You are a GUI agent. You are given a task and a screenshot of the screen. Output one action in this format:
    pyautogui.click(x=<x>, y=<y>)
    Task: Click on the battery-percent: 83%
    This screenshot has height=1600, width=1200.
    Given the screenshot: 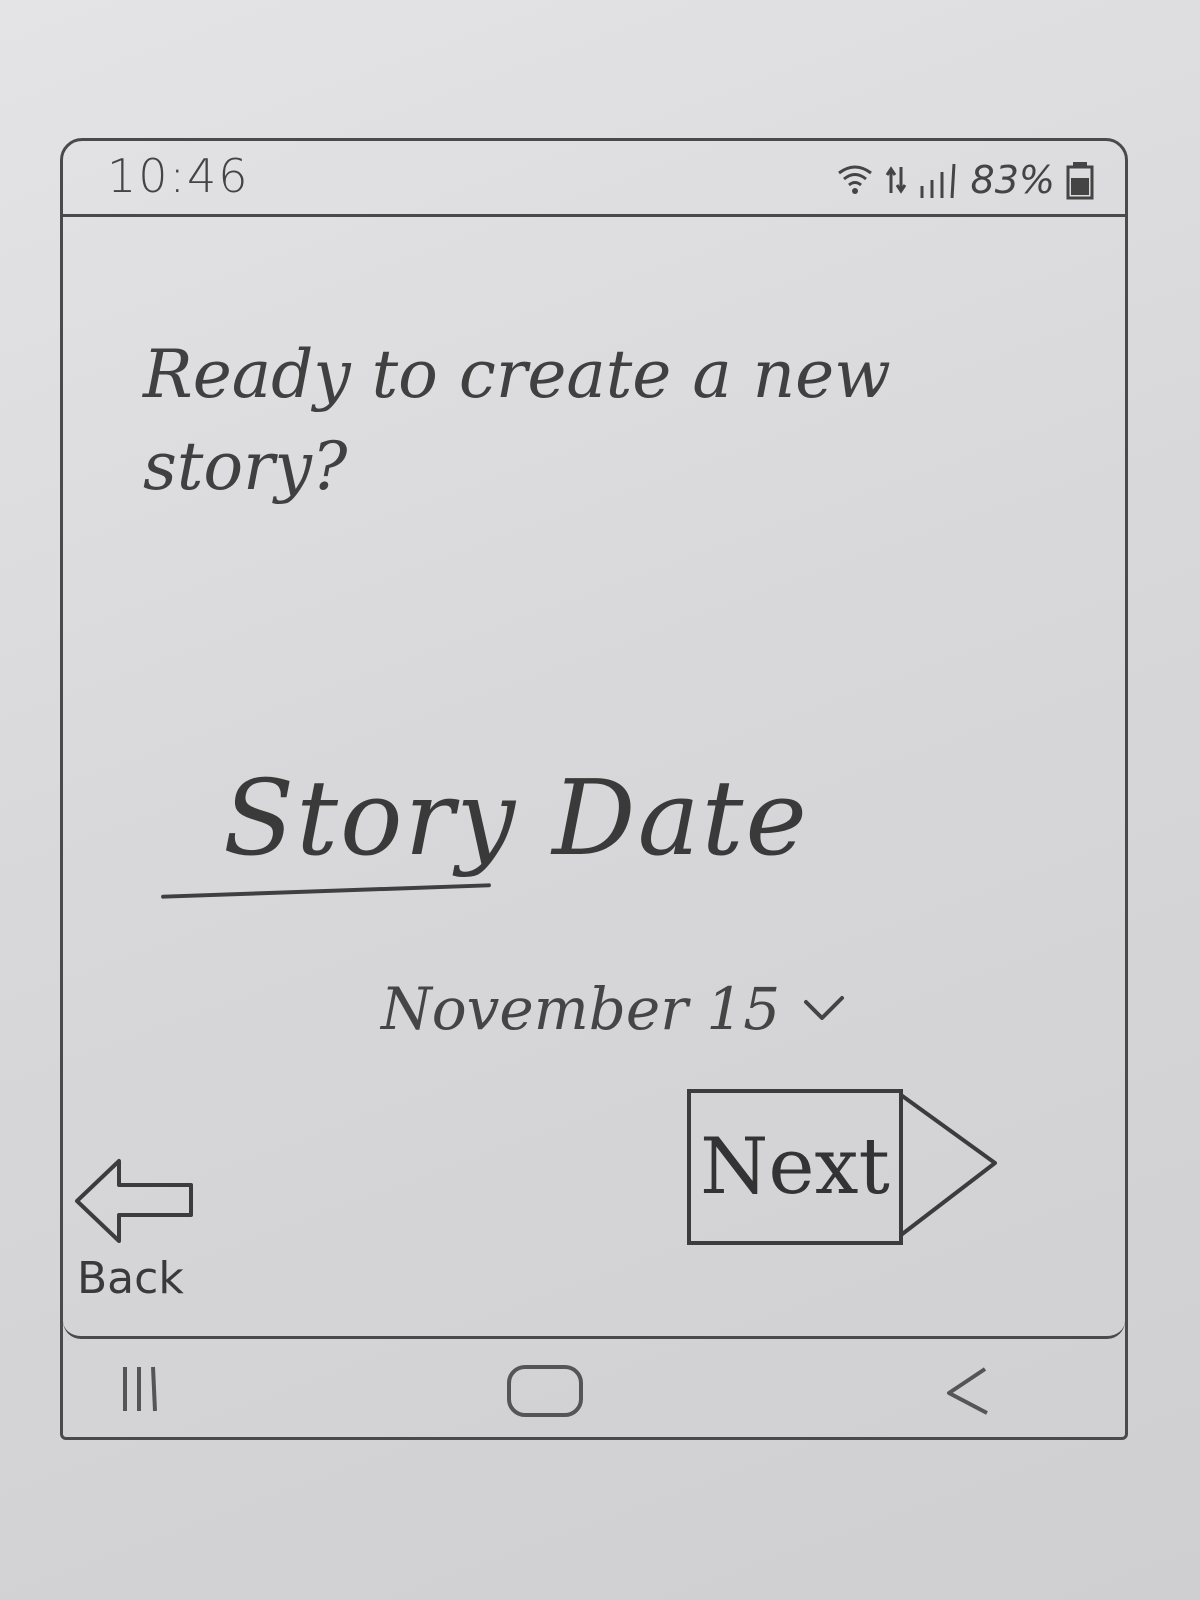 What is the action you would take?
    pyautogui.click(x=1012, y=180)
    